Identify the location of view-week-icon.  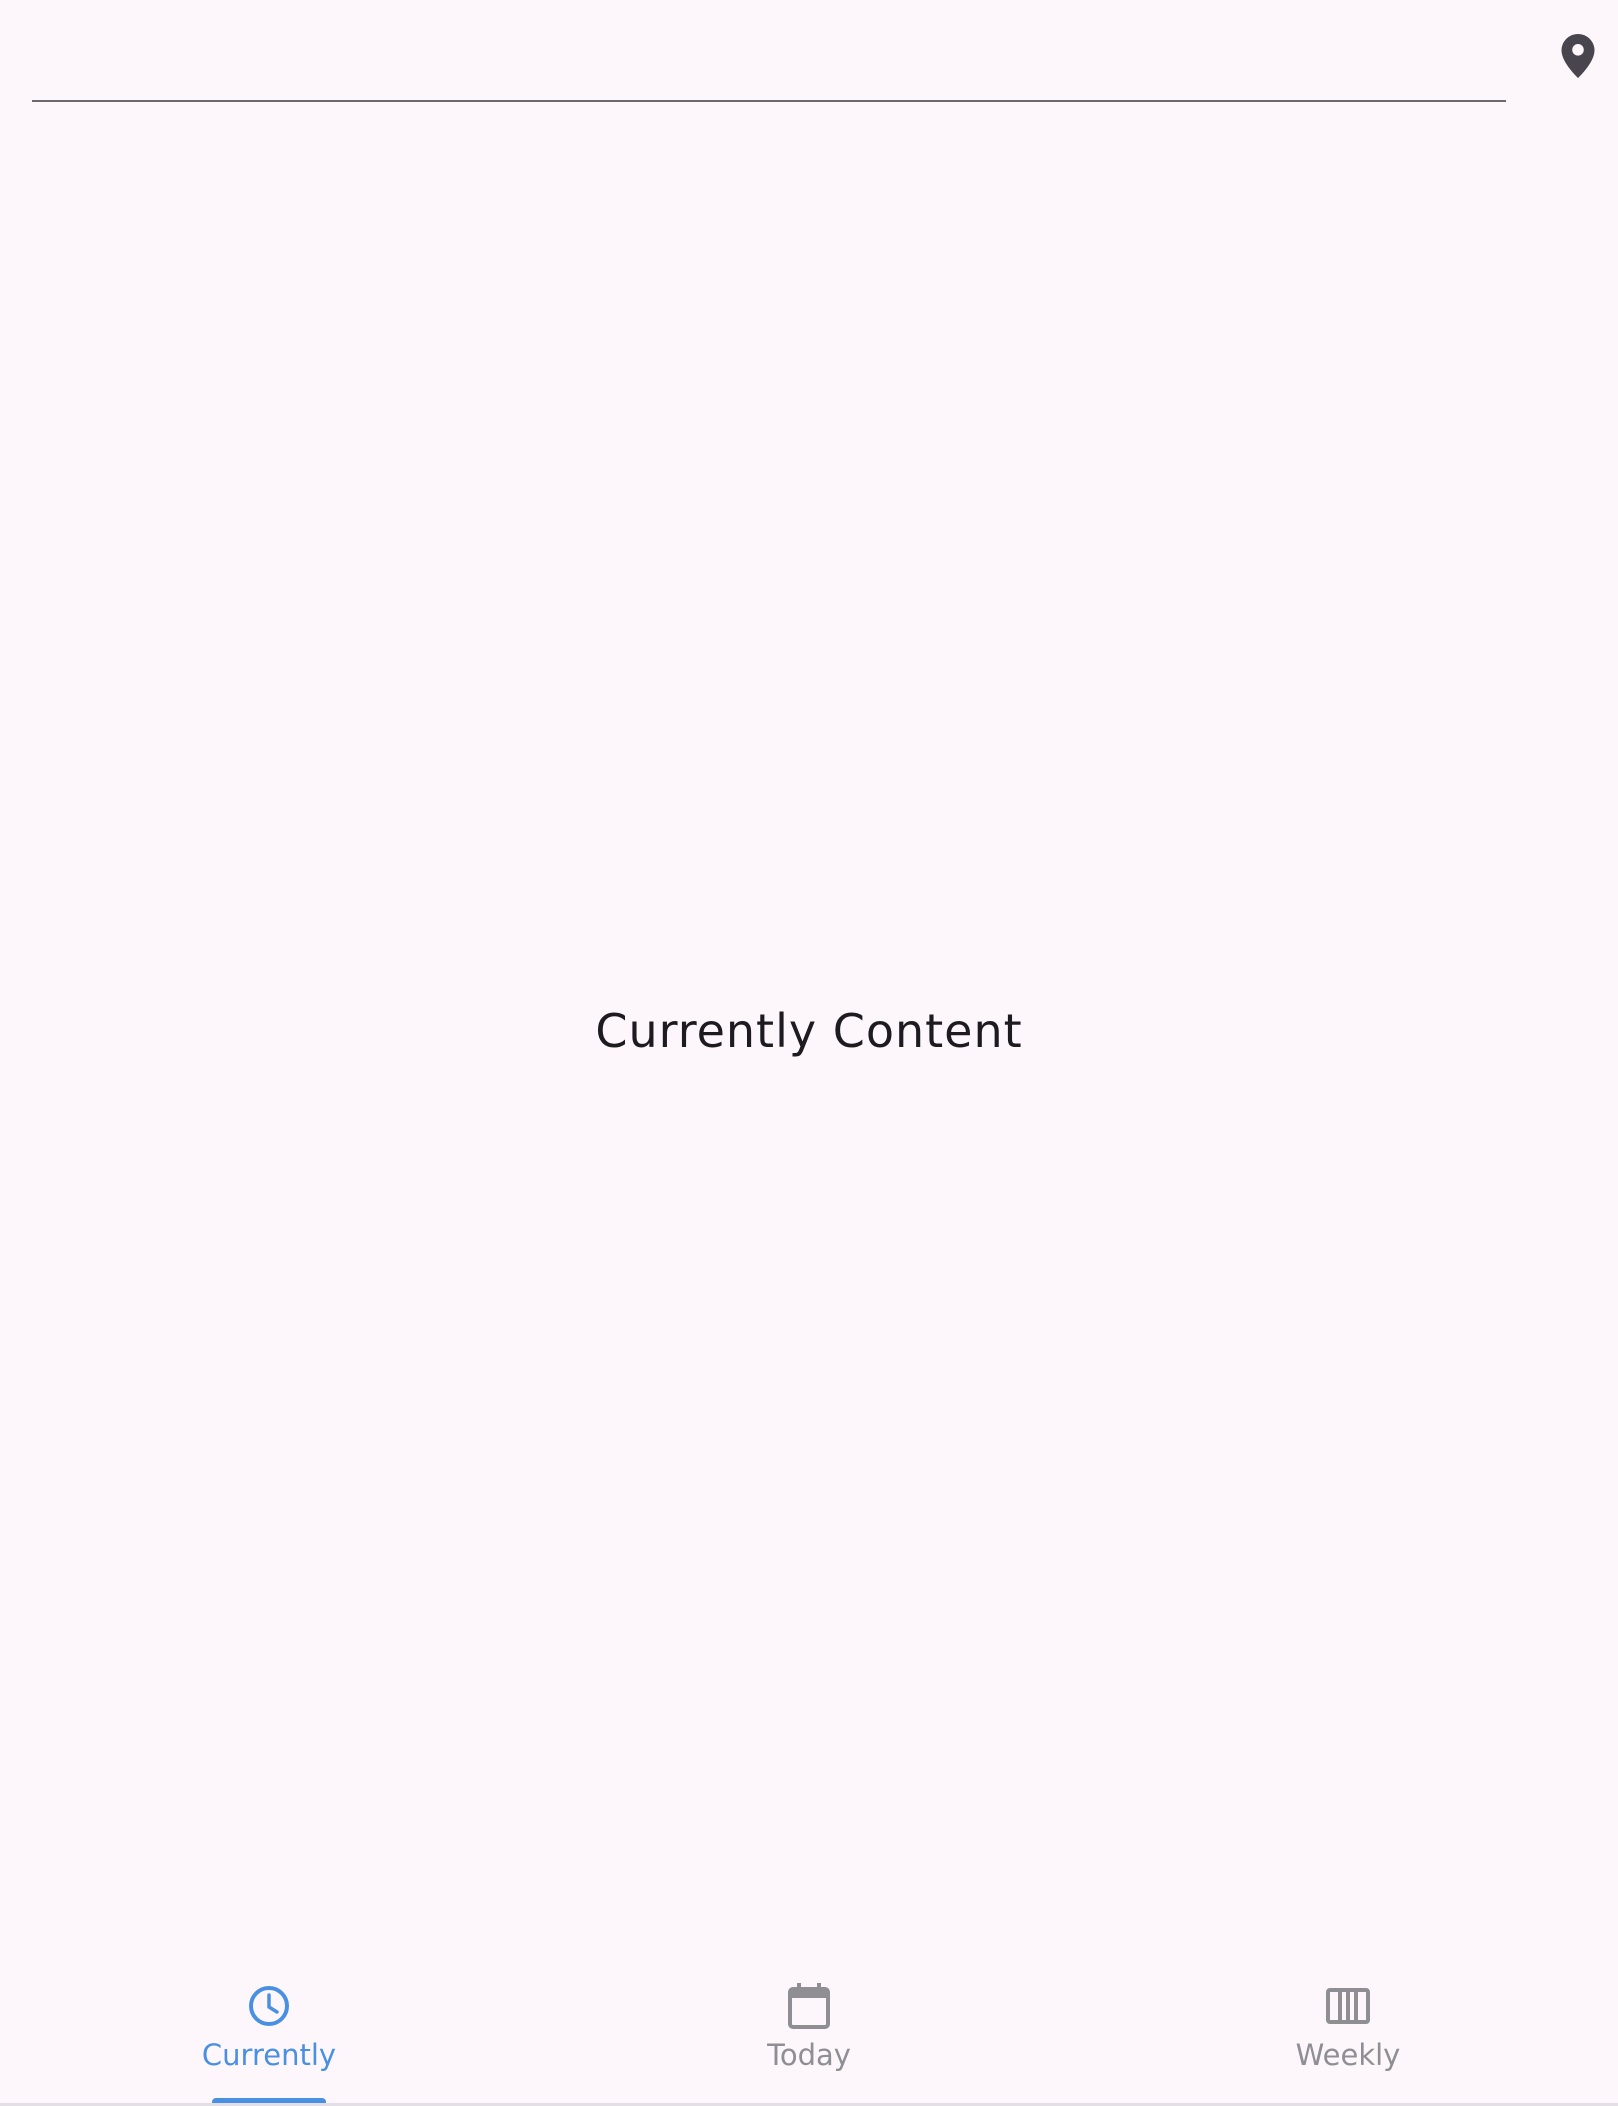
(1348, 2006).